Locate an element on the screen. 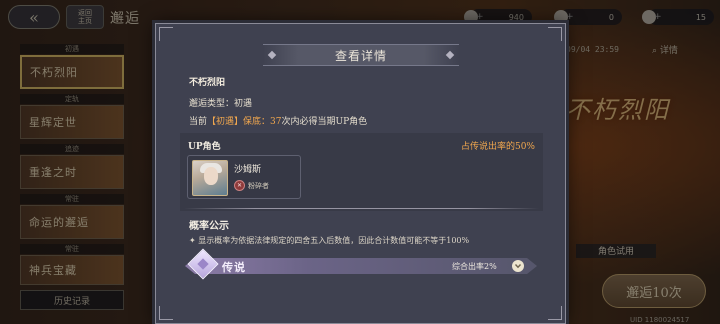  legendary-gem-icon is located at coordinates (203, 264).